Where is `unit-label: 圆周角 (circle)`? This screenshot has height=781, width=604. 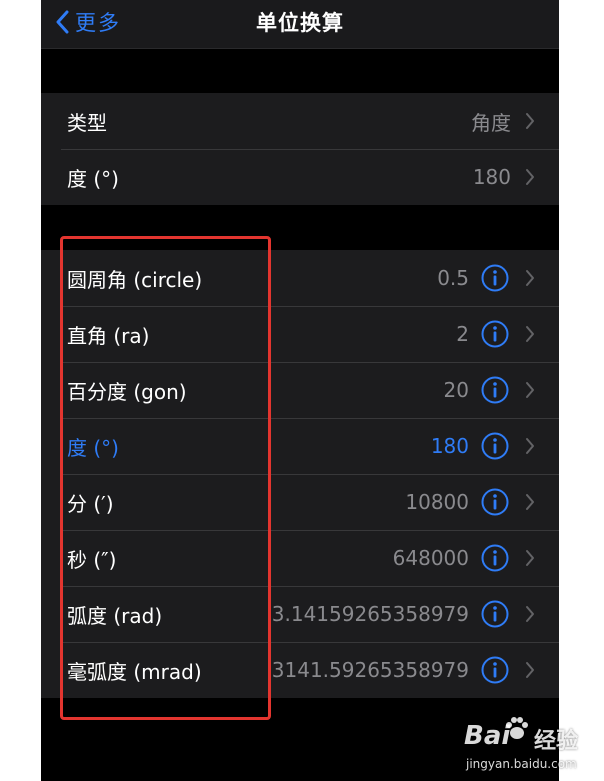
unit-label: 圆周角 (circle) is located at coordinates (135, 279).